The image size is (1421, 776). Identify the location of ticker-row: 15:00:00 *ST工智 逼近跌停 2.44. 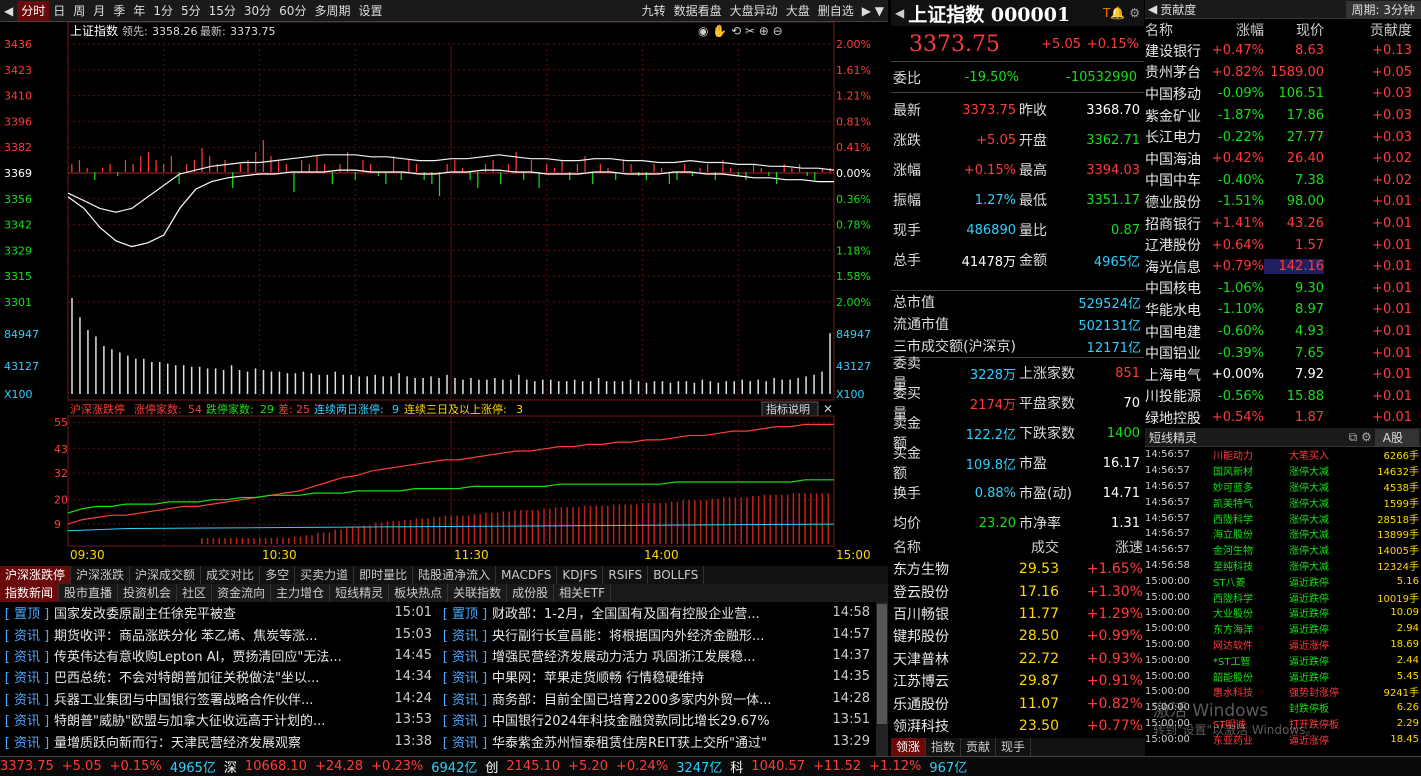
(1283, 660).